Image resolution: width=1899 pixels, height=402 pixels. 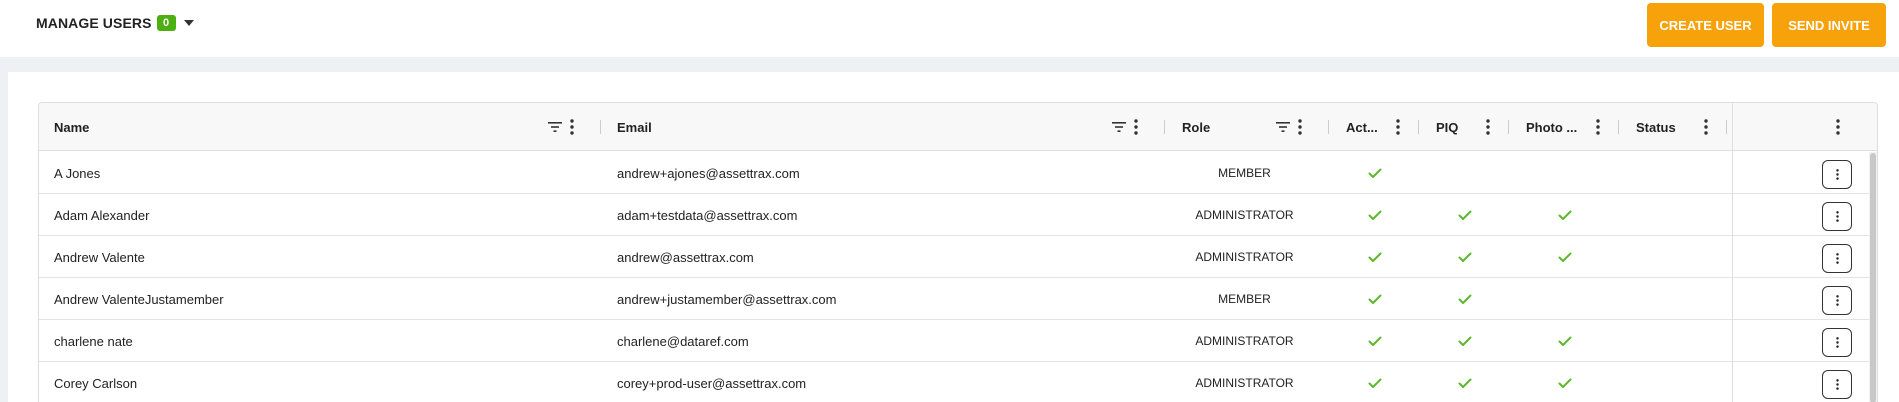 What do you see at coordinates (99, 257) in the screenshot?
I see `cell-name: Andrew Valente` at bounding box center [99, 257].